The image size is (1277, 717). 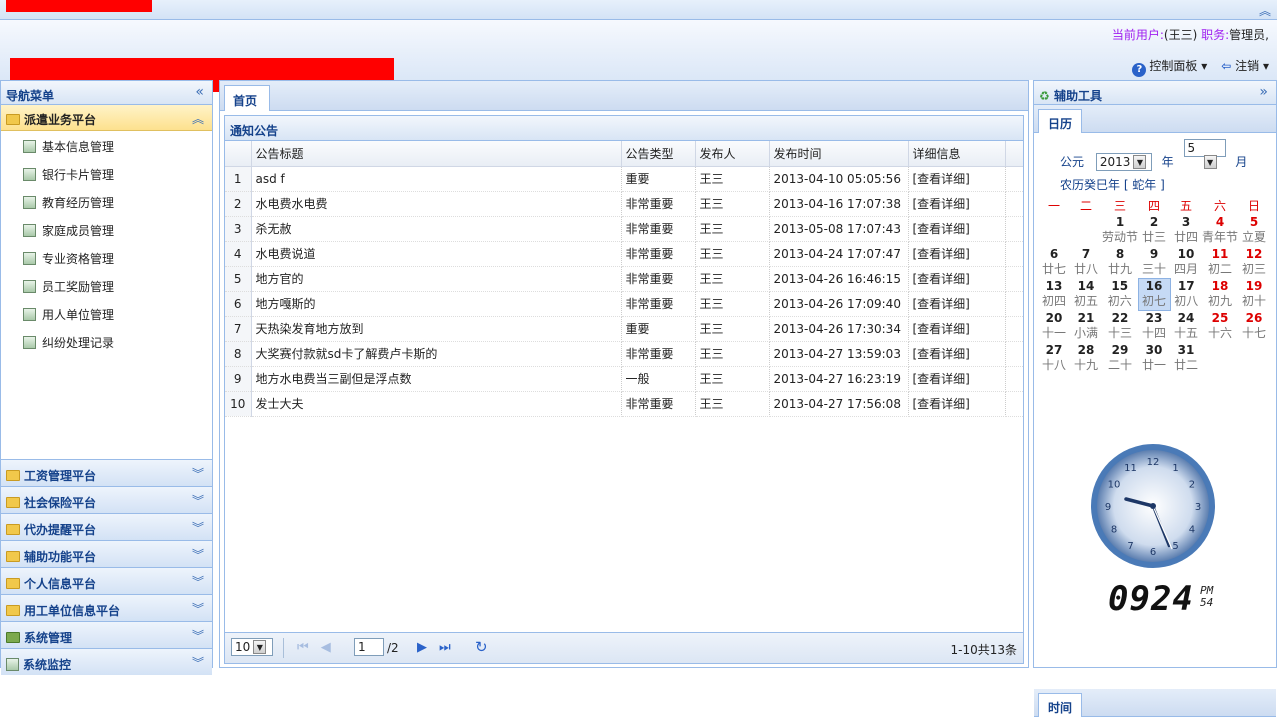 I want to click on calendar-day: 31 廿二, so click(x=1186, y=358).